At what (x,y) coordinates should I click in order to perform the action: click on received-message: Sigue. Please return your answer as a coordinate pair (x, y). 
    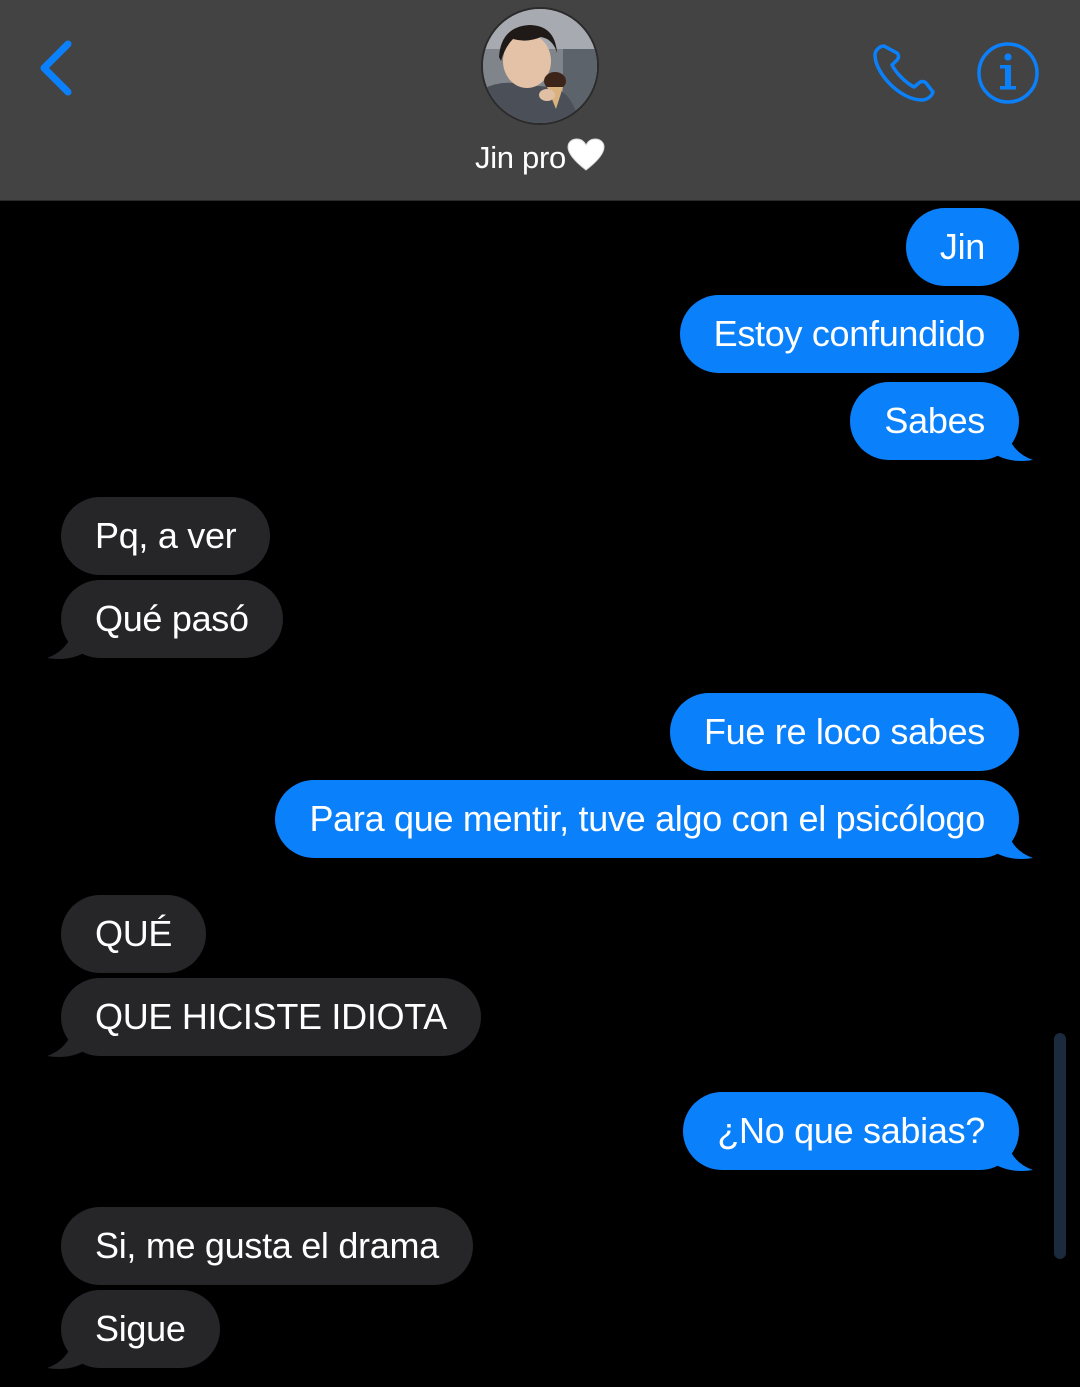
    Looking at the image, I should click on (133, 1329).